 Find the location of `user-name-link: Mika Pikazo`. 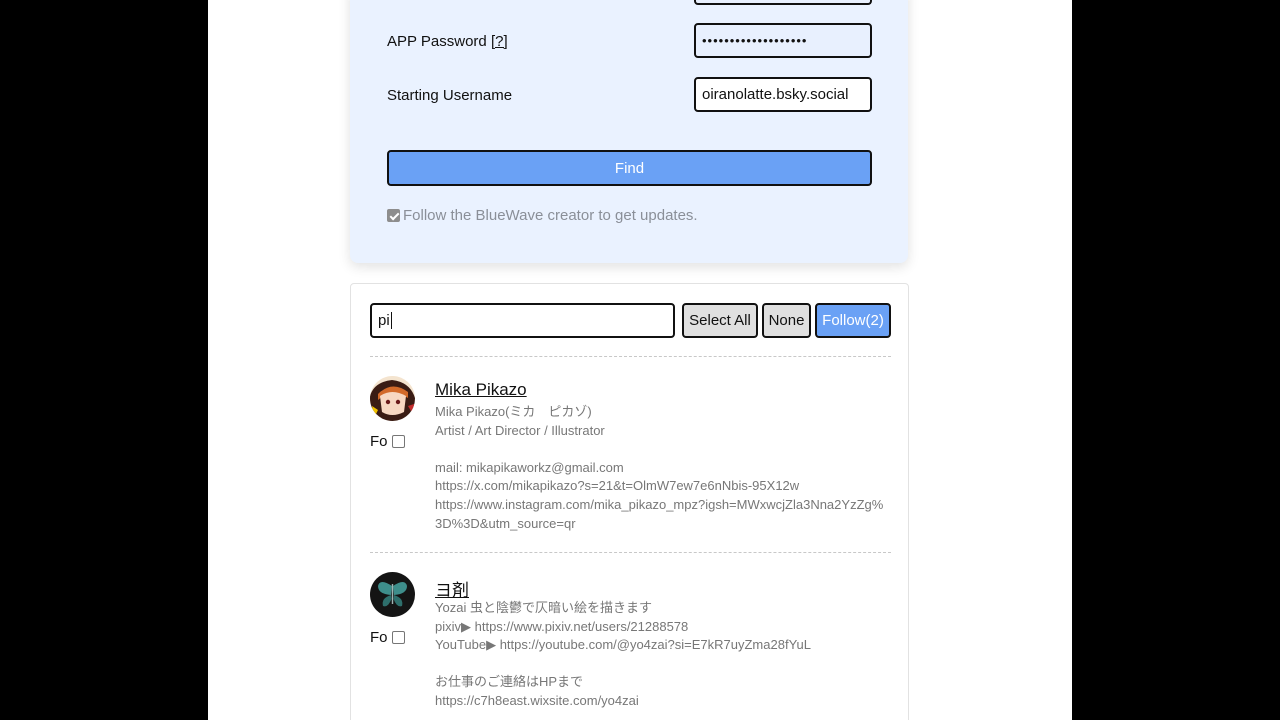

user-name-link: Mika Pikazo is located at coordinates (481, 390).